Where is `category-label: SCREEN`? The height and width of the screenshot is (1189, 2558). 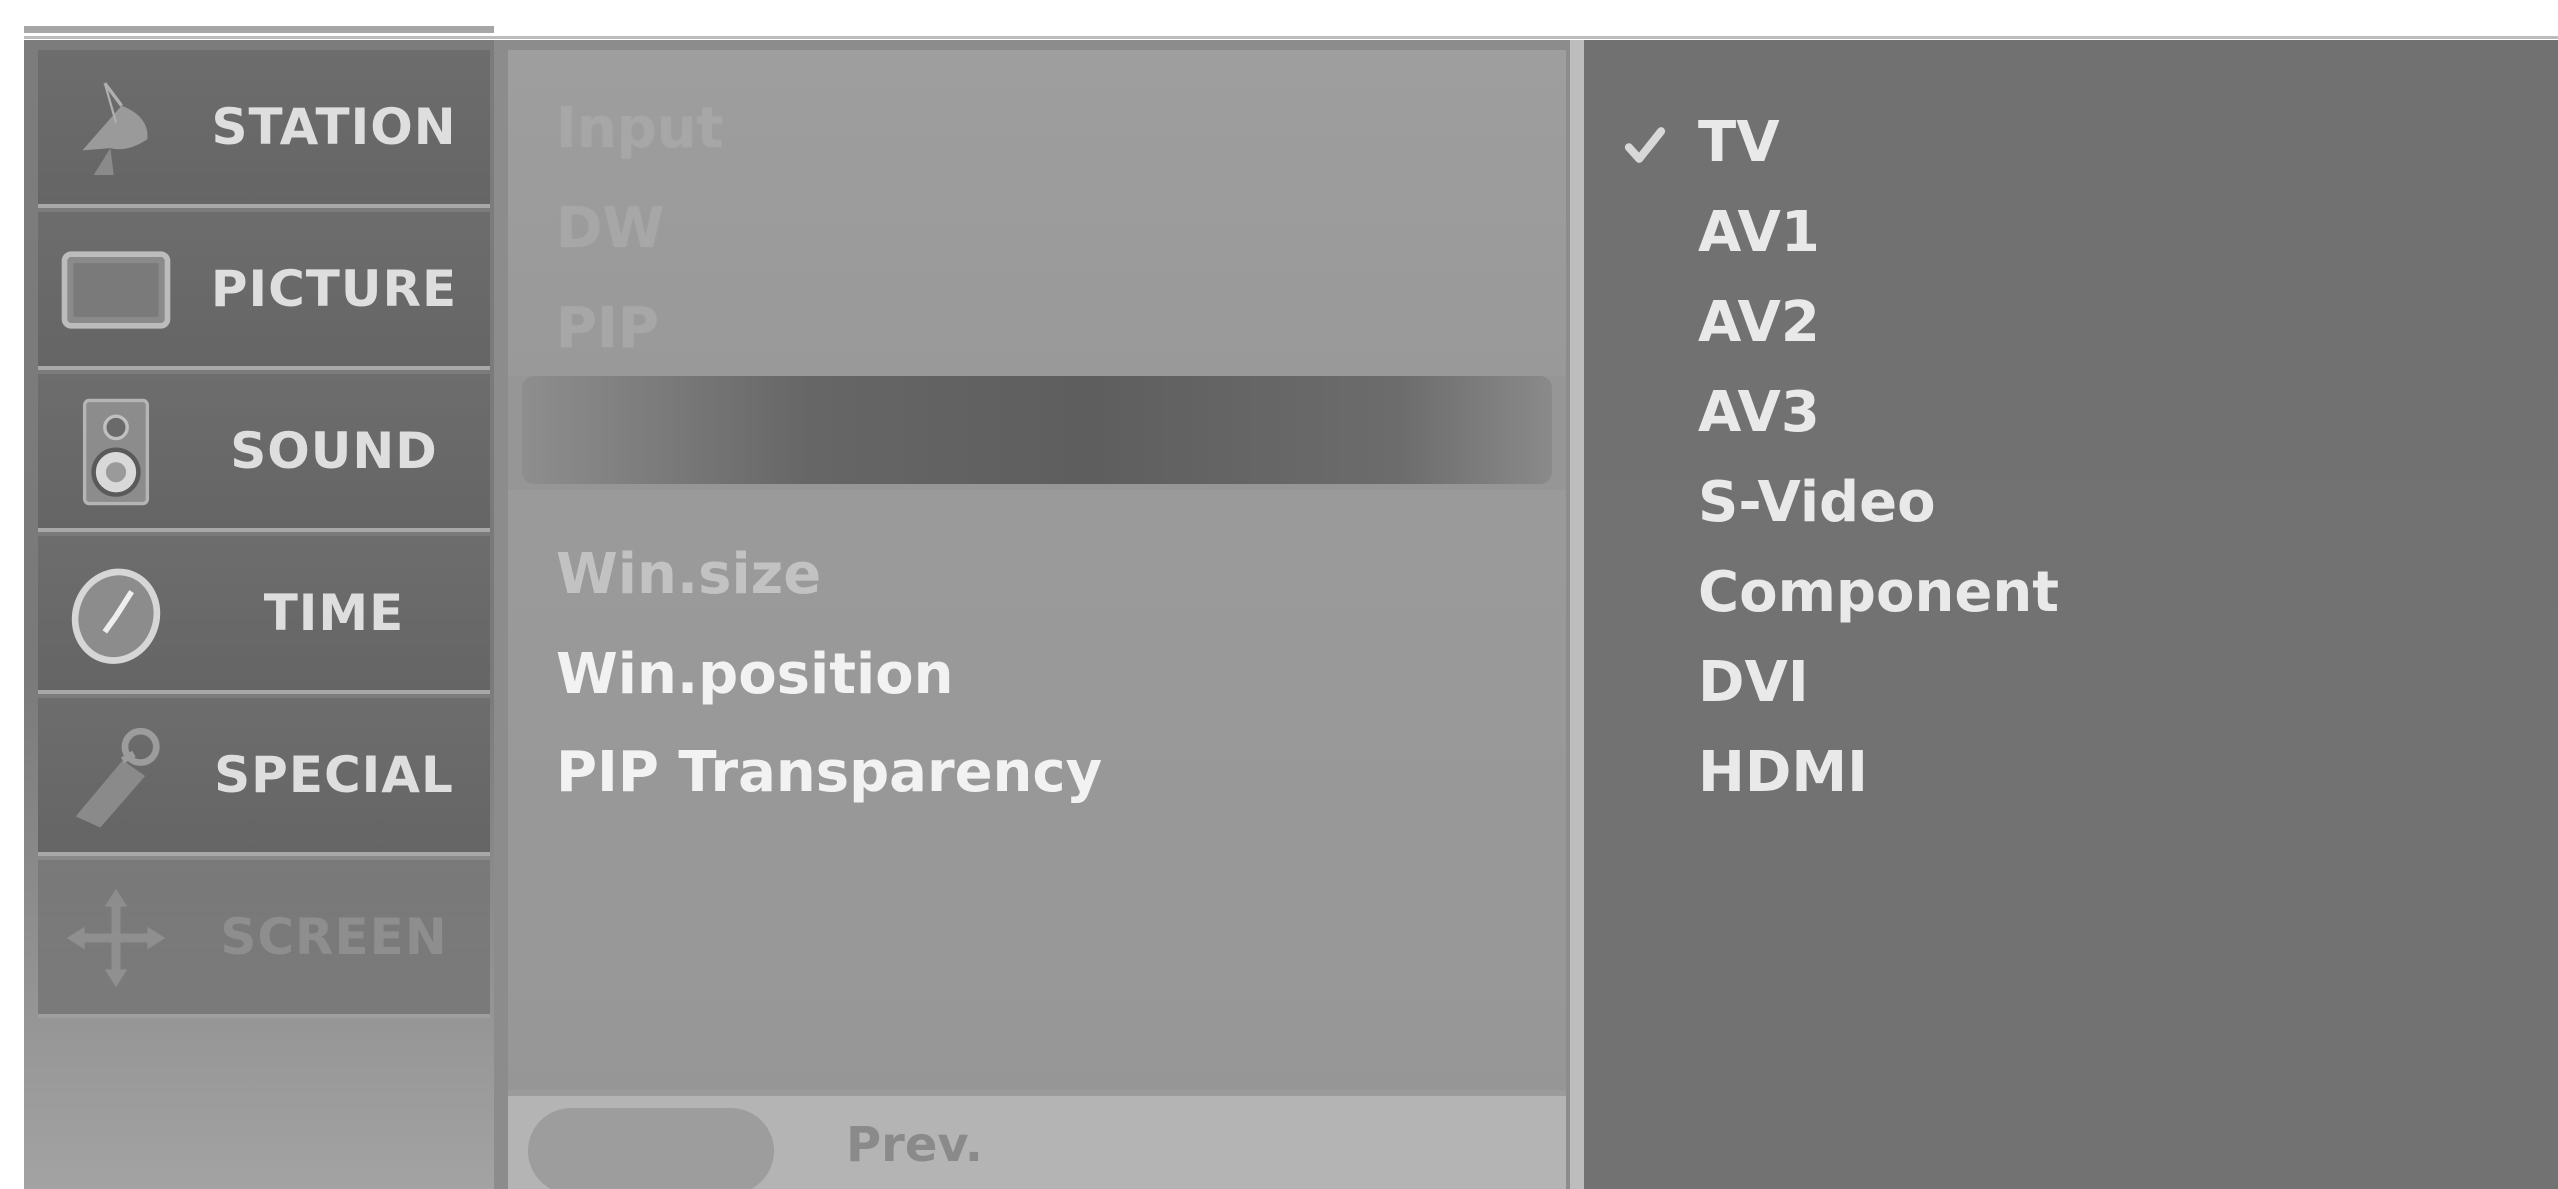 category-label: SCREEN is located at coordinates (334, 937).